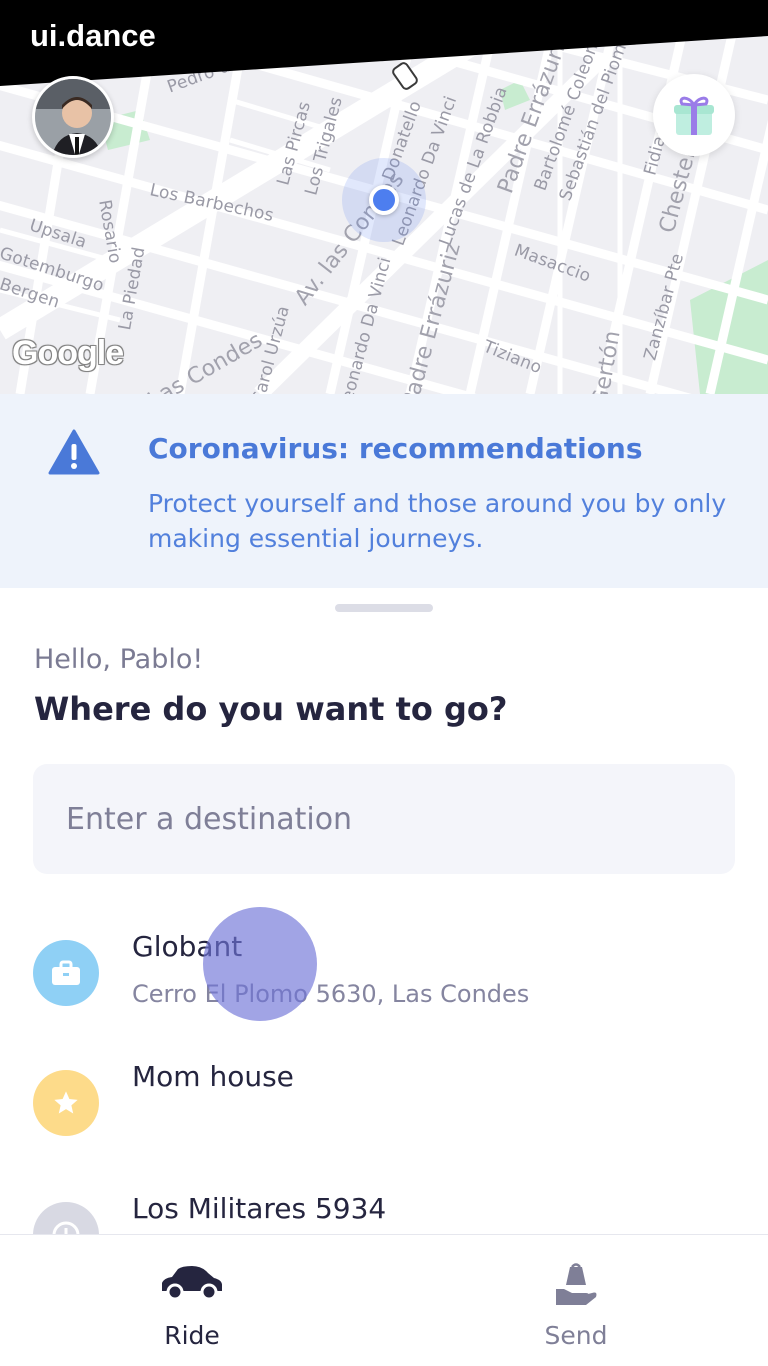 Image resolution: width=768 pixels, height=1366 pixels. What do you see at coordinates (384, 819) in the screenshot?
I see `destination-search-input` at bounding box center [384, 819].